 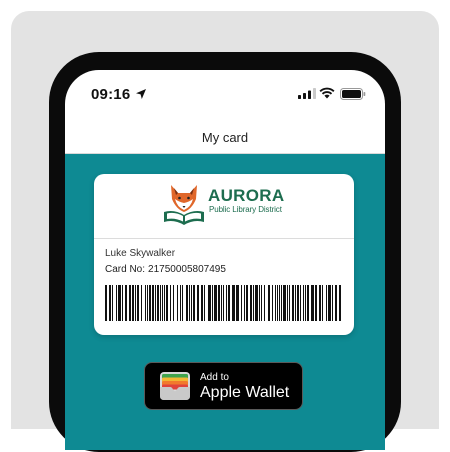 I want to click on card-holder-name: Luke Skywalker, so click(x=140, y=253).